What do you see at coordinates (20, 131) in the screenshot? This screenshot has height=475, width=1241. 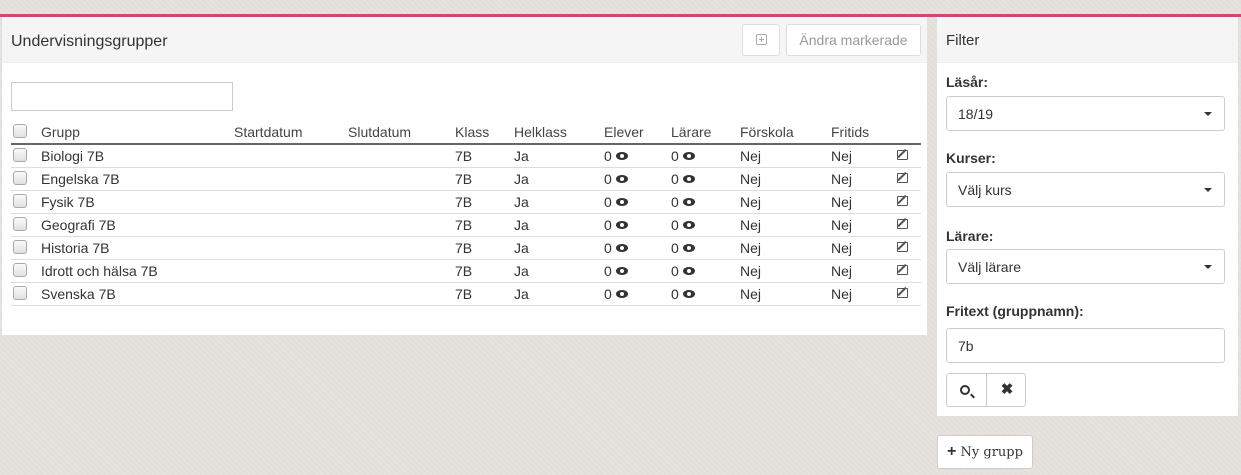 I see `select-all-checkbox` at bounding box center [20, 131].